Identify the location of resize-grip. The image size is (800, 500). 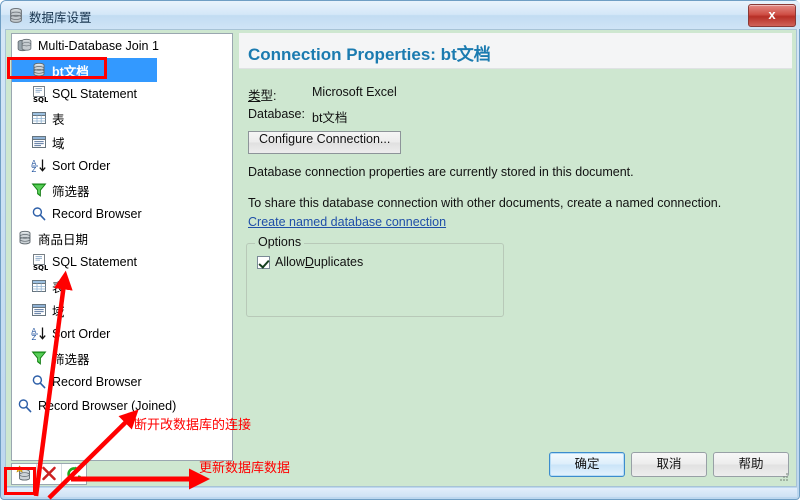
(783, 476).